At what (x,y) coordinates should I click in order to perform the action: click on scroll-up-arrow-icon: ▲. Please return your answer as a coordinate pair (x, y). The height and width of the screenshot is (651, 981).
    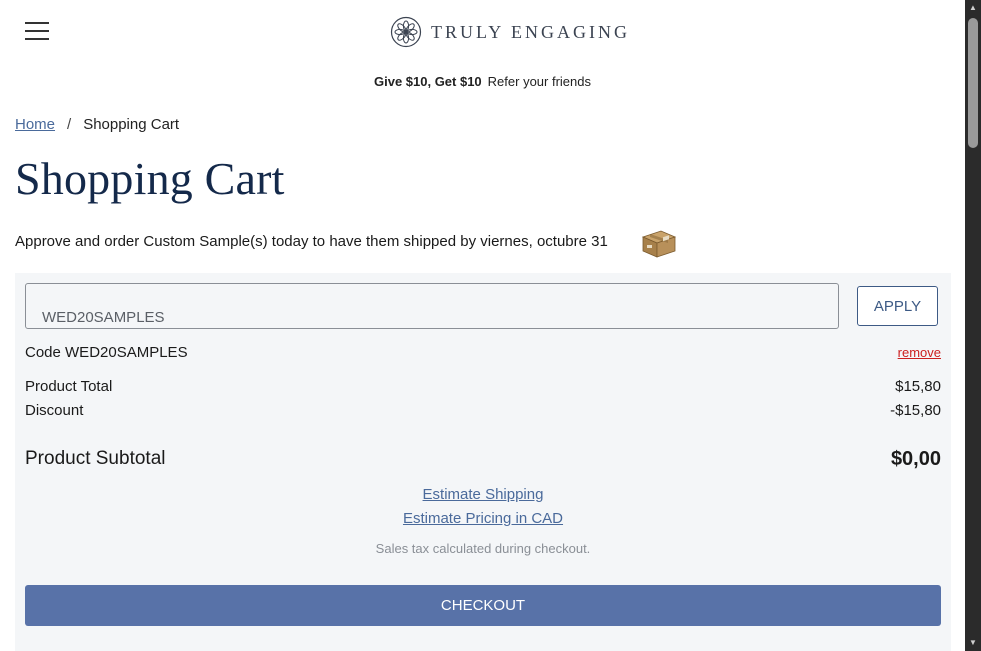
    Looking at the image, I should click on (973, 8).